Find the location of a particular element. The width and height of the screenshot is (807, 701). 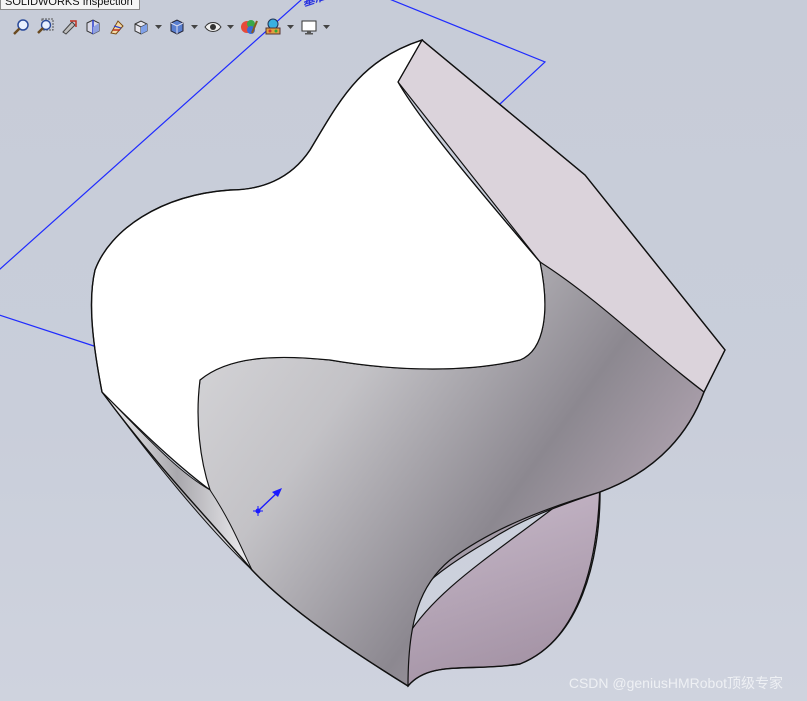

window-tab-label: SOLIDWORKS Inspection is located at coordinates (70, 5).